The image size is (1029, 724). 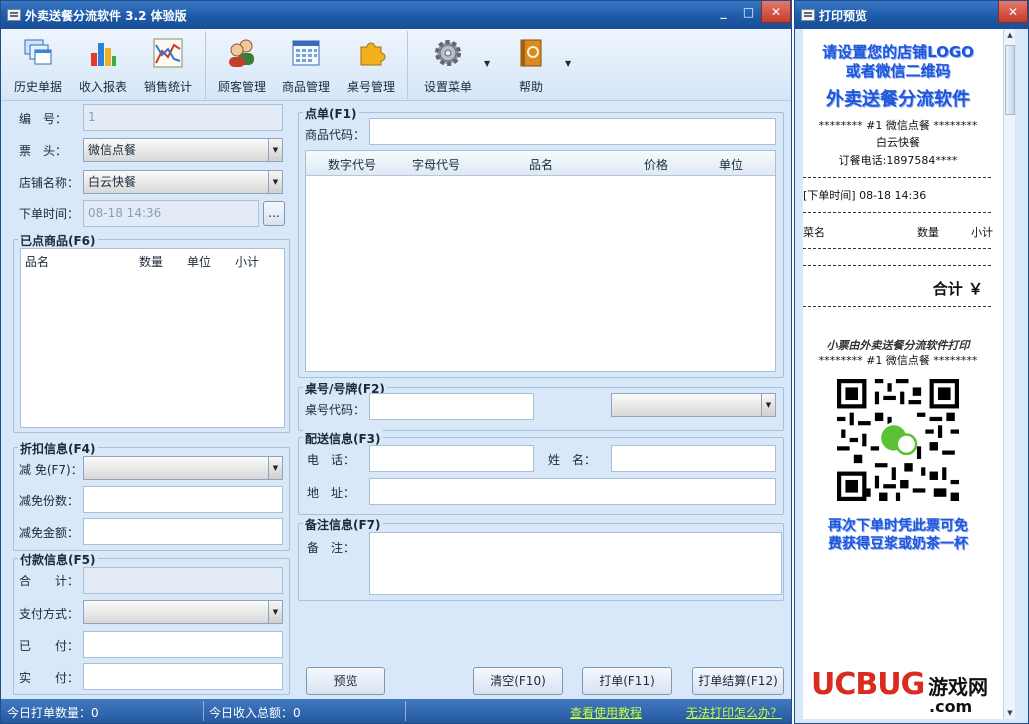 I want to click on toolbar-sales-stats-button: 销售统计, so click(x=168, y=66).